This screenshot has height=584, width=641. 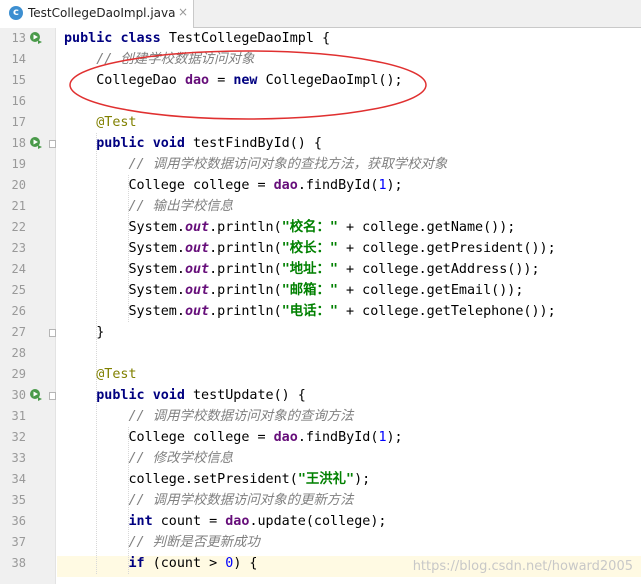 I want to click on code-text: + college.getAddress());, so click(x=438, y=269).